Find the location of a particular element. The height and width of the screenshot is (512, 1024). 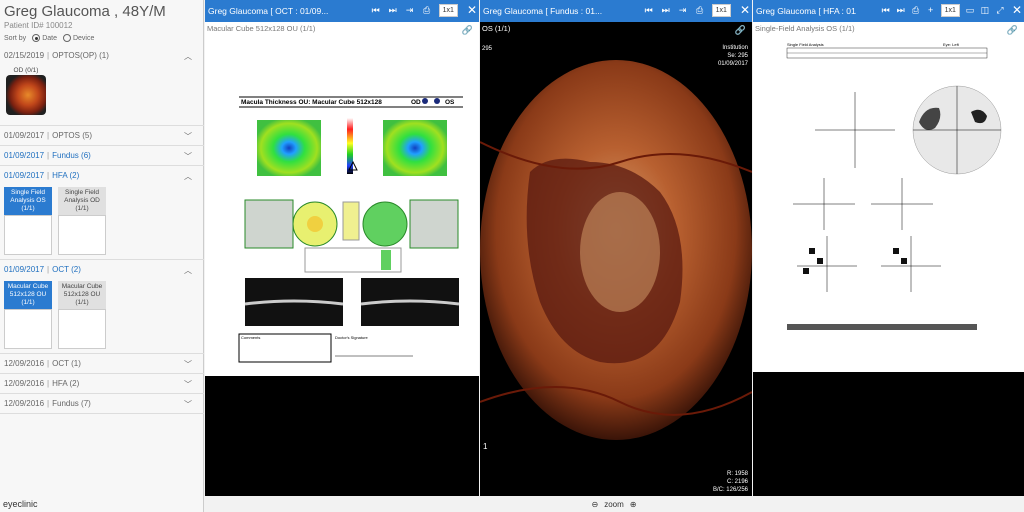

sort-date-label: Date is located at coordinates (49, 38).